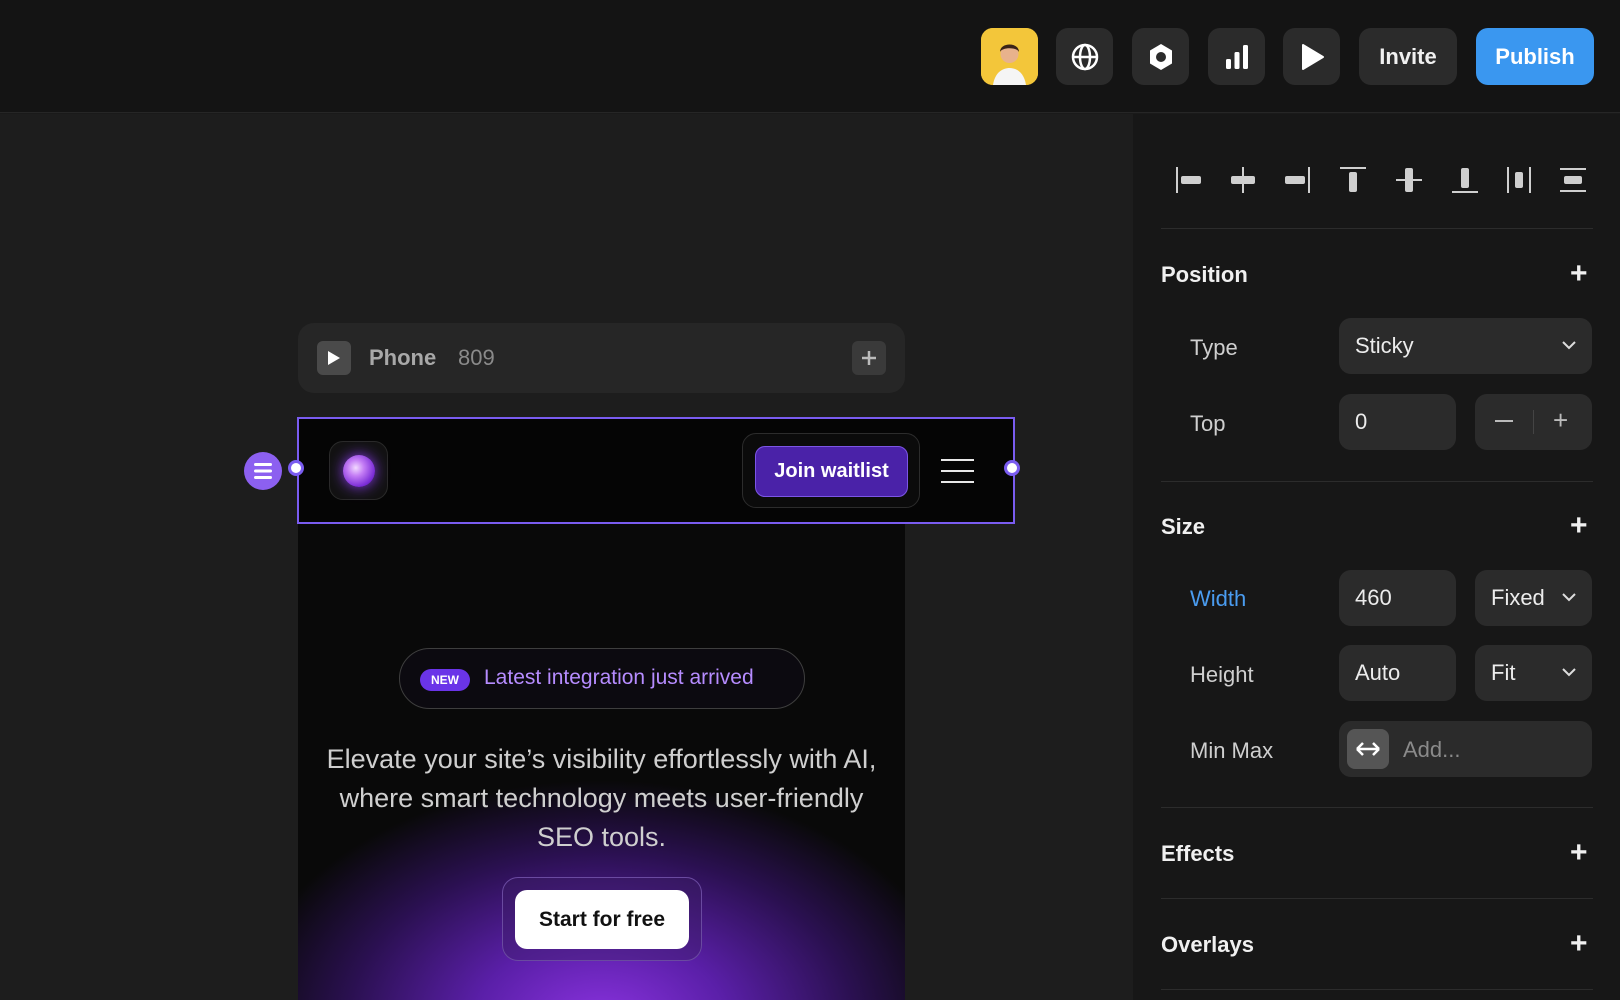 The height and width of the screenshot is (1000, 1620). I want to click on height-input: Auto, so click(1397, 673).